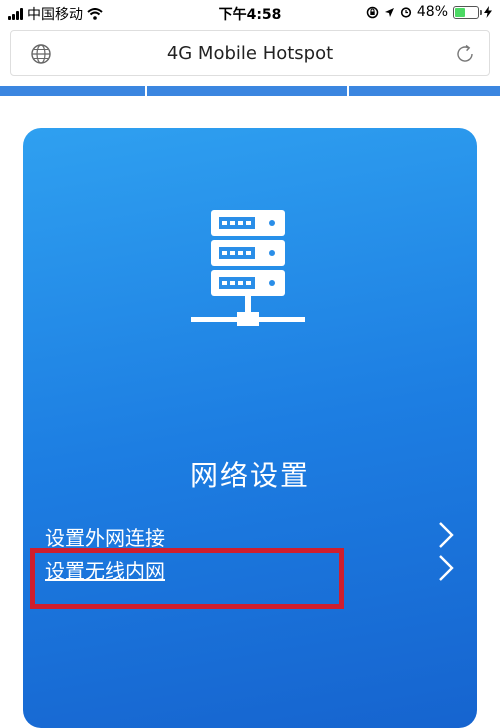 The image size is (500, 728). Describe the element at coordinates (249, 475) in the screenshot. I see `card-title: 网络设置` at that location.